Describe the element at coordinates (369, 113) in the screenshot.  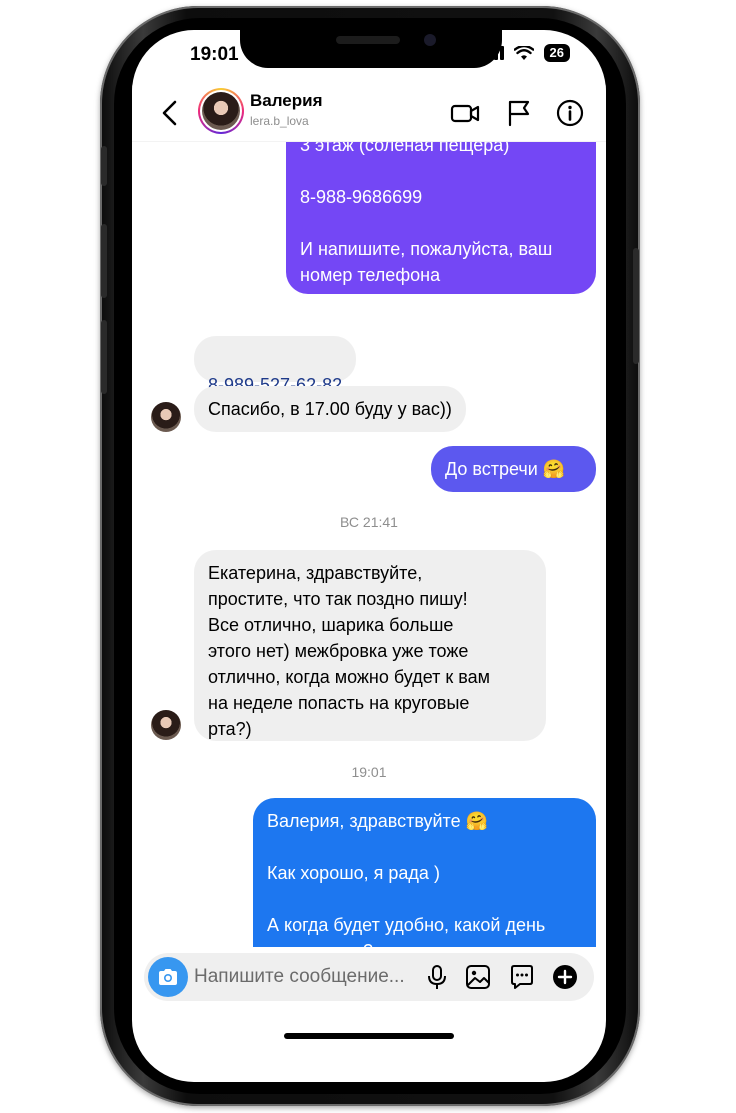
I see `chat-header: Валерия lera.b_lova` at that location.